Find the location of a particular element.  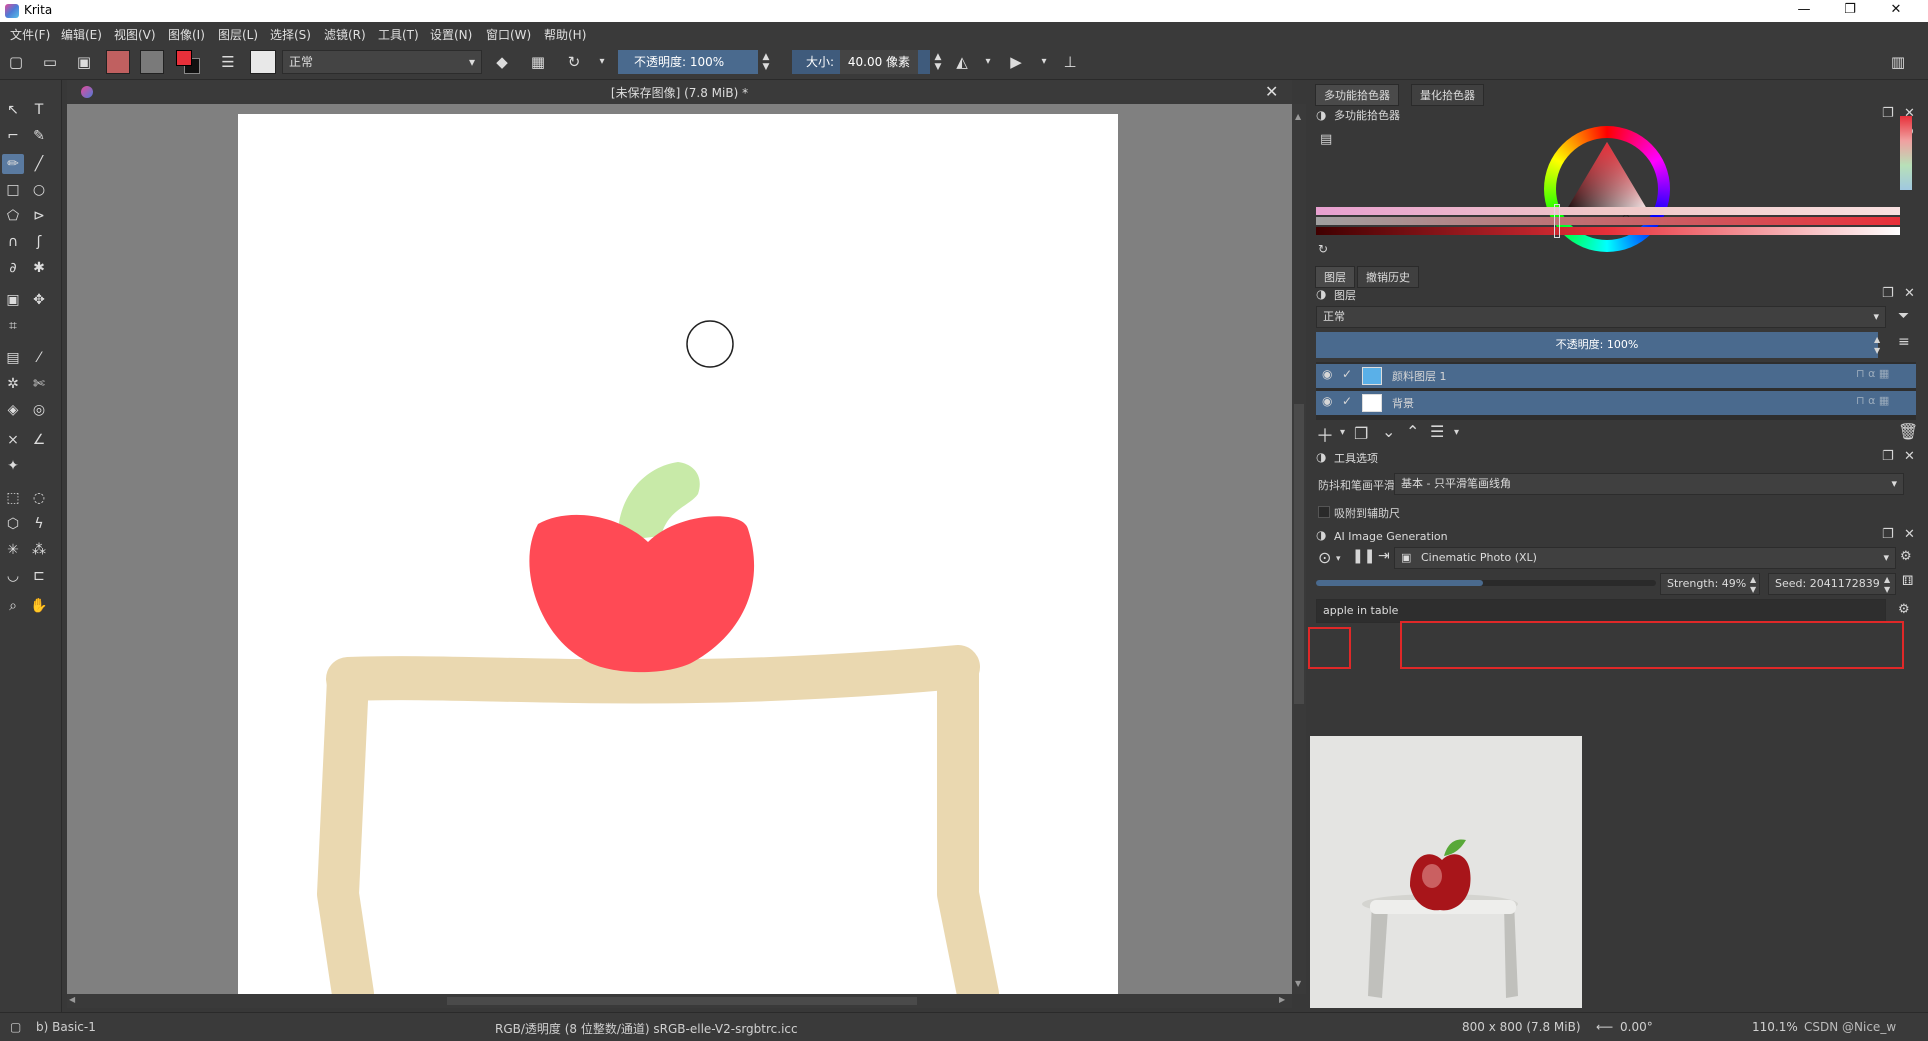

visibility-eye-icon: ◉ is located at coordinates (1327, 401).